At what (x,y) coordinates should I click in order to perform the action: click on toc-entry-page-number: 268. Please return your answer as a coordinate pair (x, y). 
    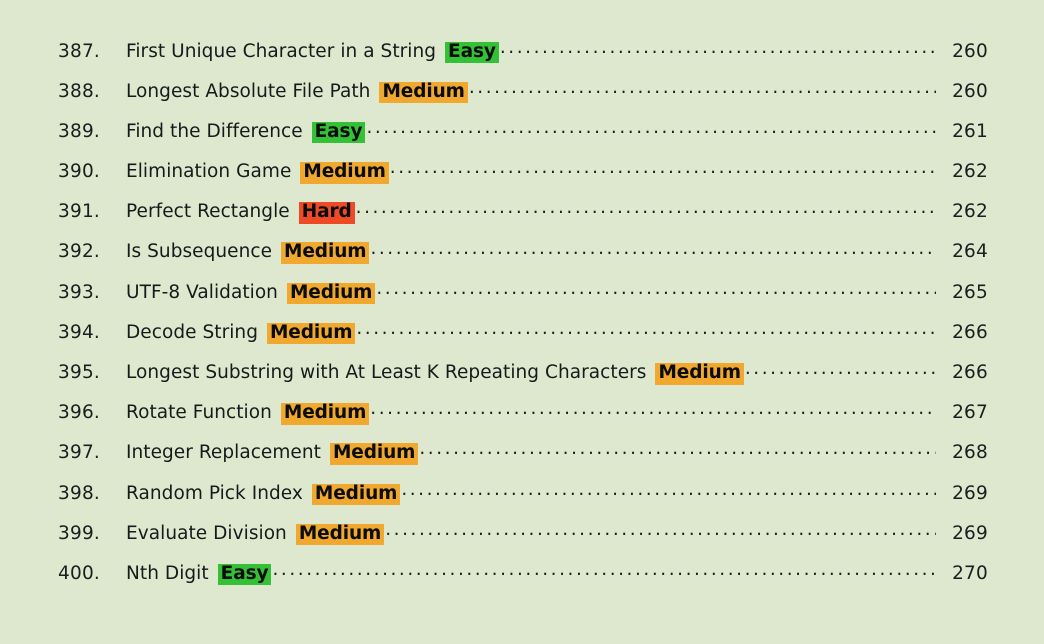
    Looking at the image, I should click on (970, 453).